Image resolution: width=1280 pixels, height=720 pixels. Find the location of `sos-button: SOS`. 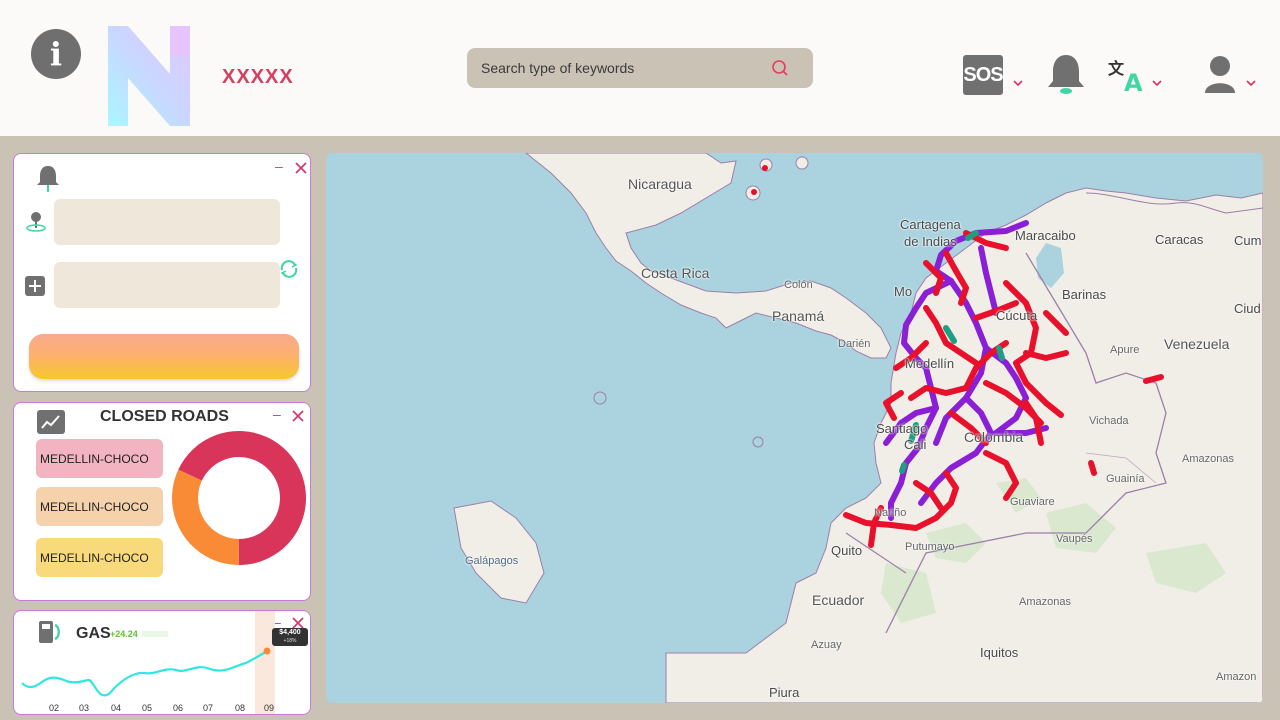

sos-button: SOS is located at coordinates (983, 75).